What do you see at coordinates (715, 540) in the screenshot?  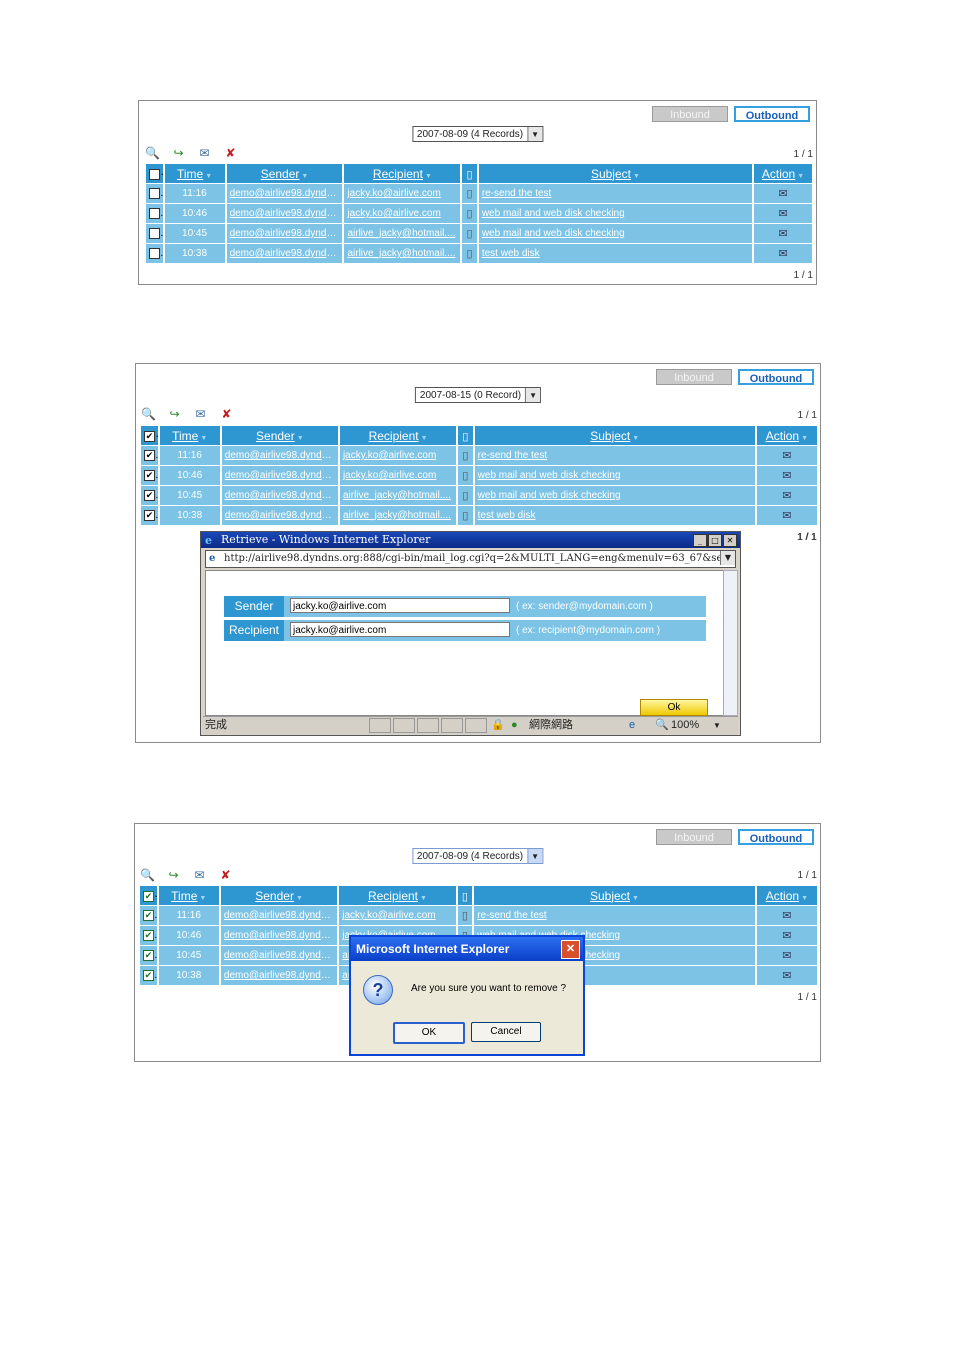 I see `maximize-icon: □` at bounding box center [715, 540].